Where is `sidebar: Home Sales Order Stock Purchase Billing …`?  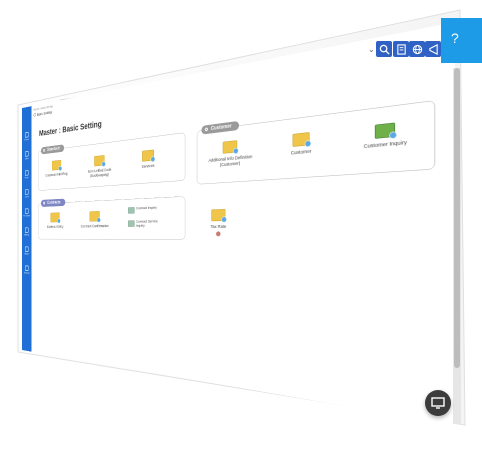 sidebar: Home Sales Order Stock Purchase Billing … is located at coordinates (27, 229).